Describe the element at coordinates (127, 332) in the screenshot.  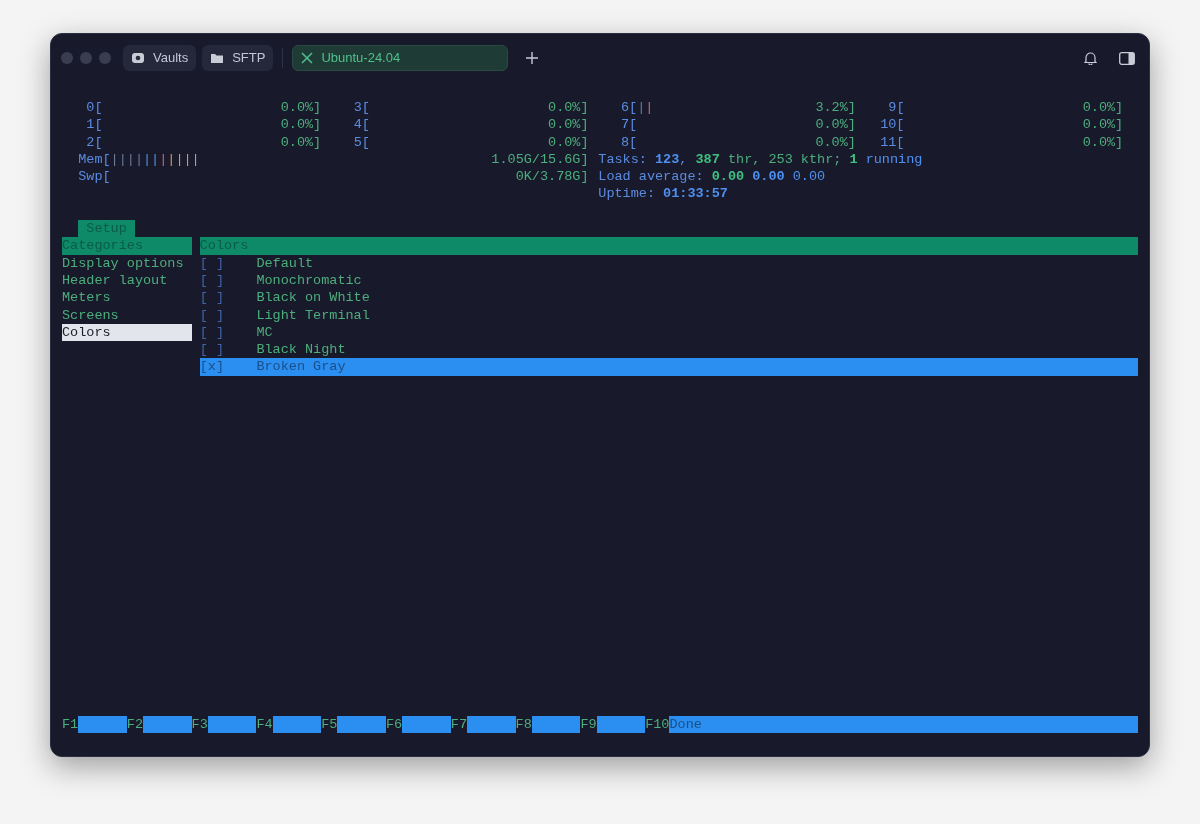
I see `category-item: Colors` at that location.